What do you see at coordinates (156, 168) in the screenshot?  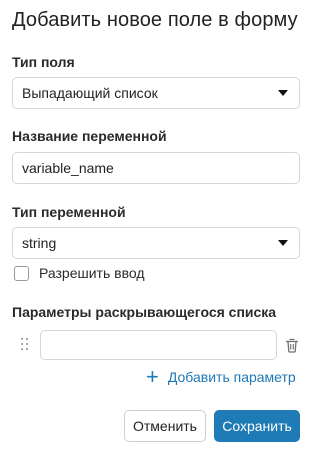 I see `variable-name-input` at bounding box center [156, 168].